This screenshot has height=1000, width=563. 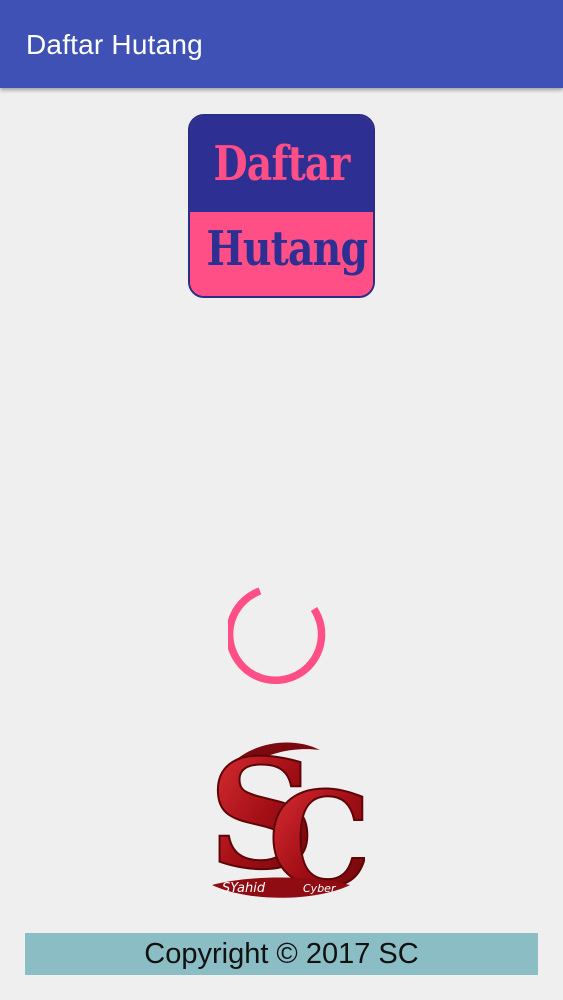 What do you see at coordinates (281, 164) in the screenshot?
I see `logo-word-daftar: Daftar` at bounding box center [281, 164].